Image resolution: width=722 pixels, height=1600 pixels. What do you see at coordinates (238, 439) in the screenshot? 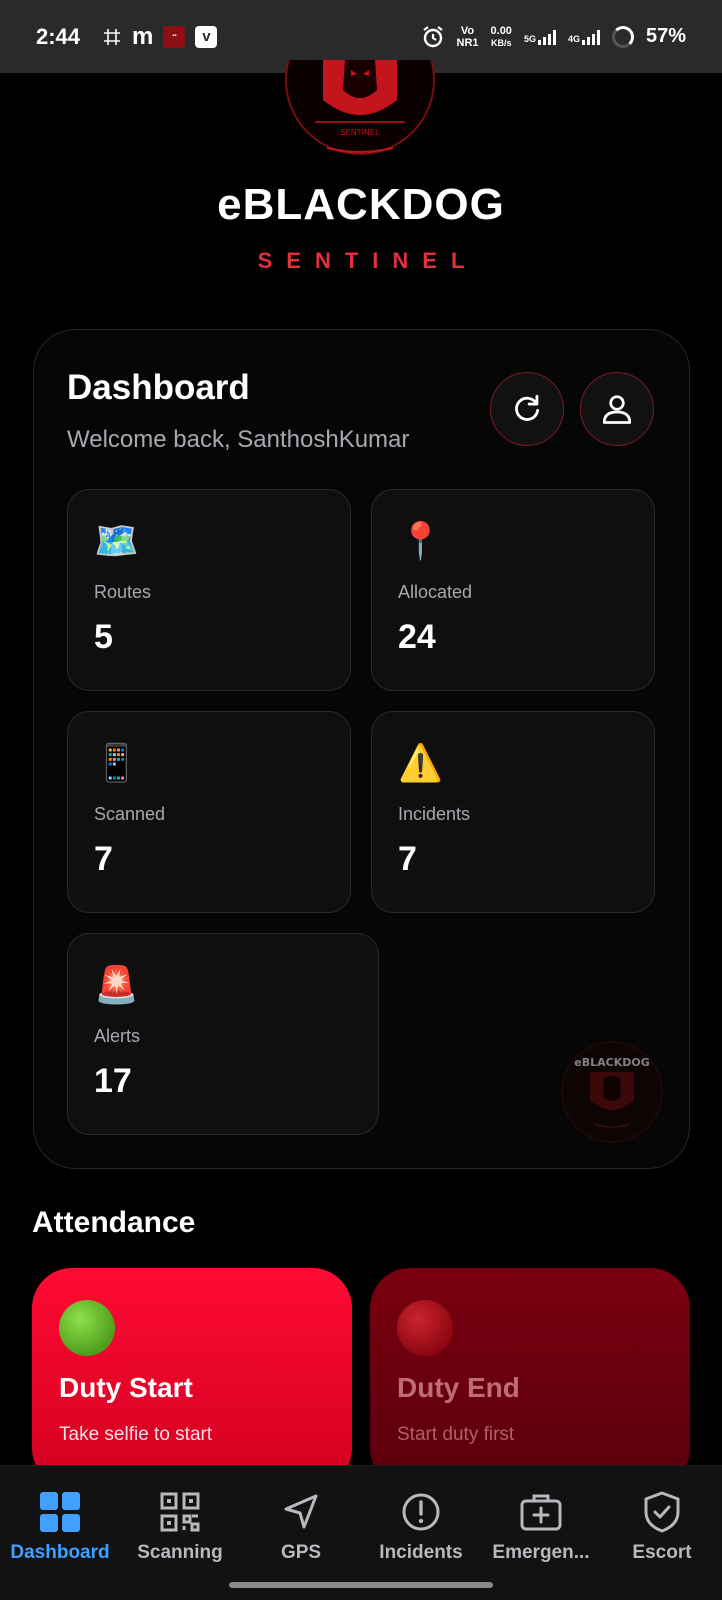
I see `welcome-text: Welcome back, SanthoshKumar` at bounding box center [238, 439].